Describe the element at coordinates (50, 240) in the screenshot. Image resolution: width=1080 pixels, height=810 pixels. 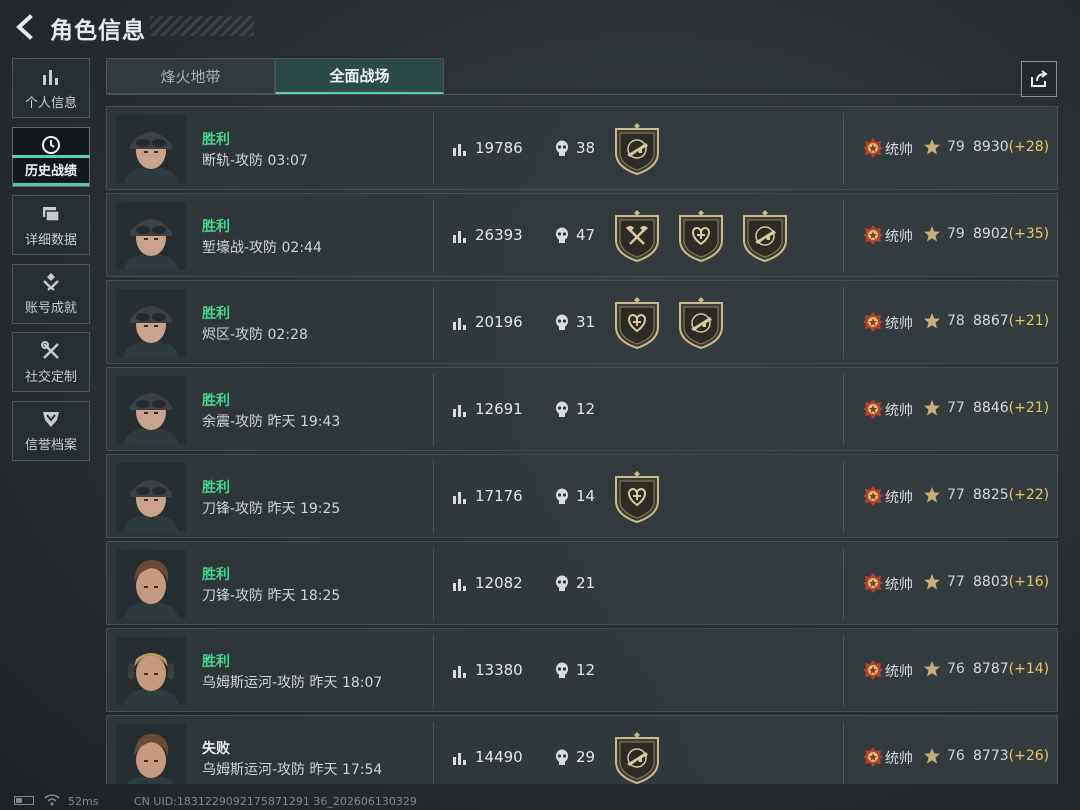
I see `sidebar-item-label: 详细数据` at that location.